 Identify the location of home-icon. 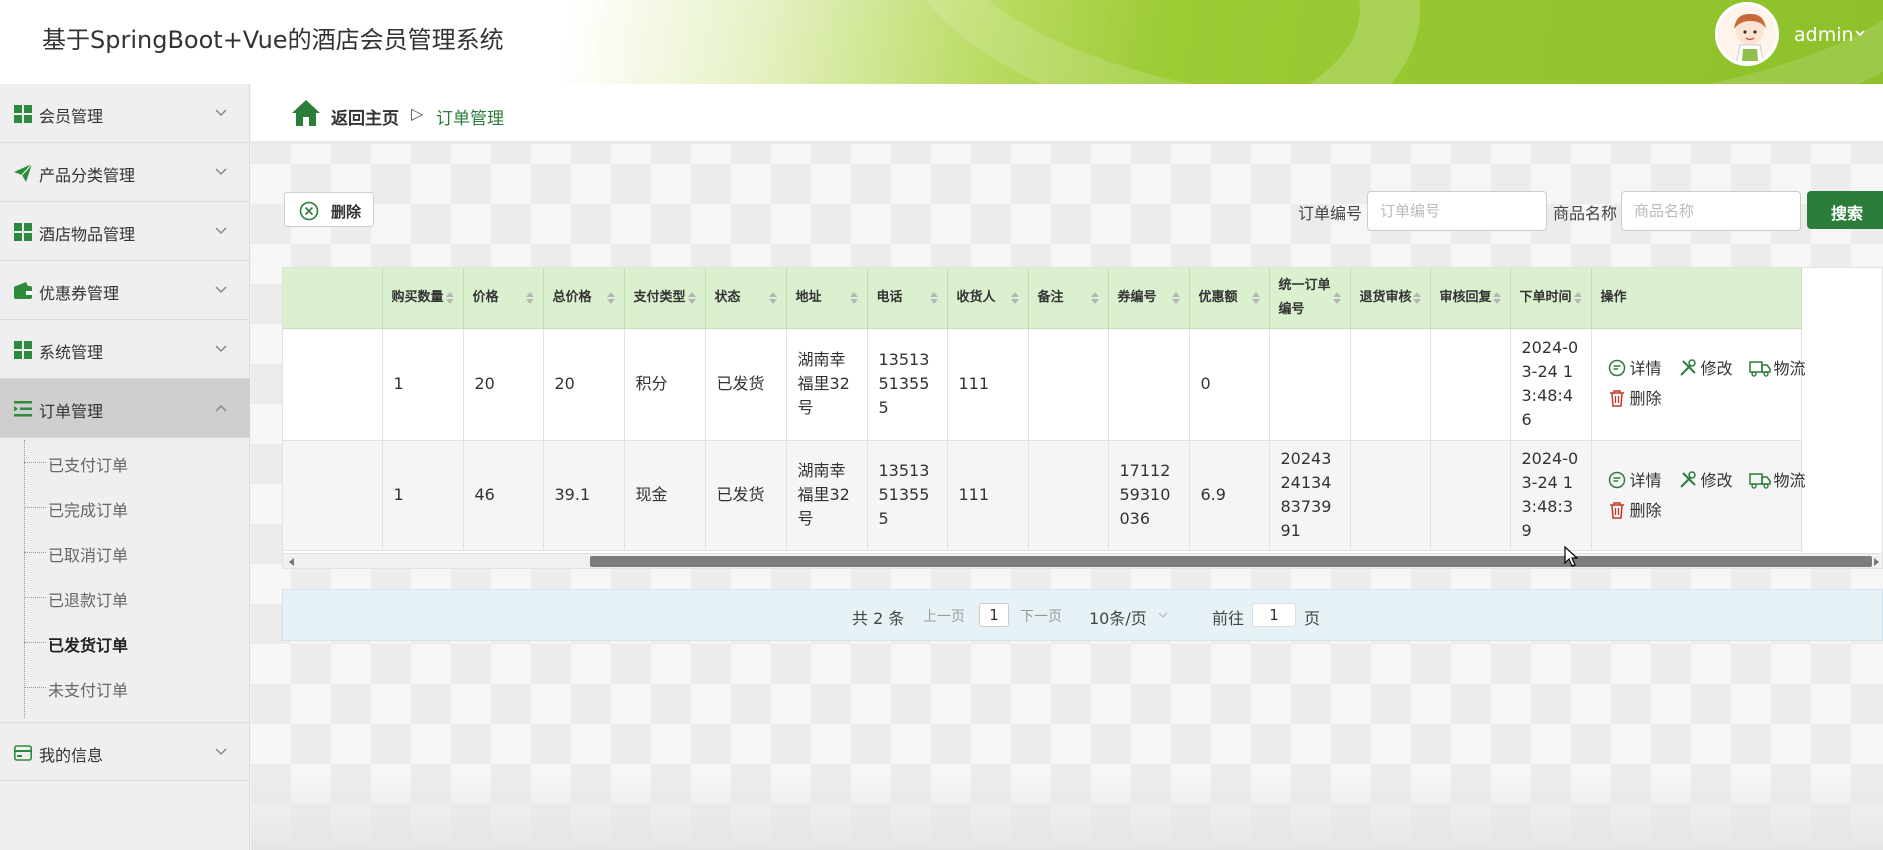
(306, 113).